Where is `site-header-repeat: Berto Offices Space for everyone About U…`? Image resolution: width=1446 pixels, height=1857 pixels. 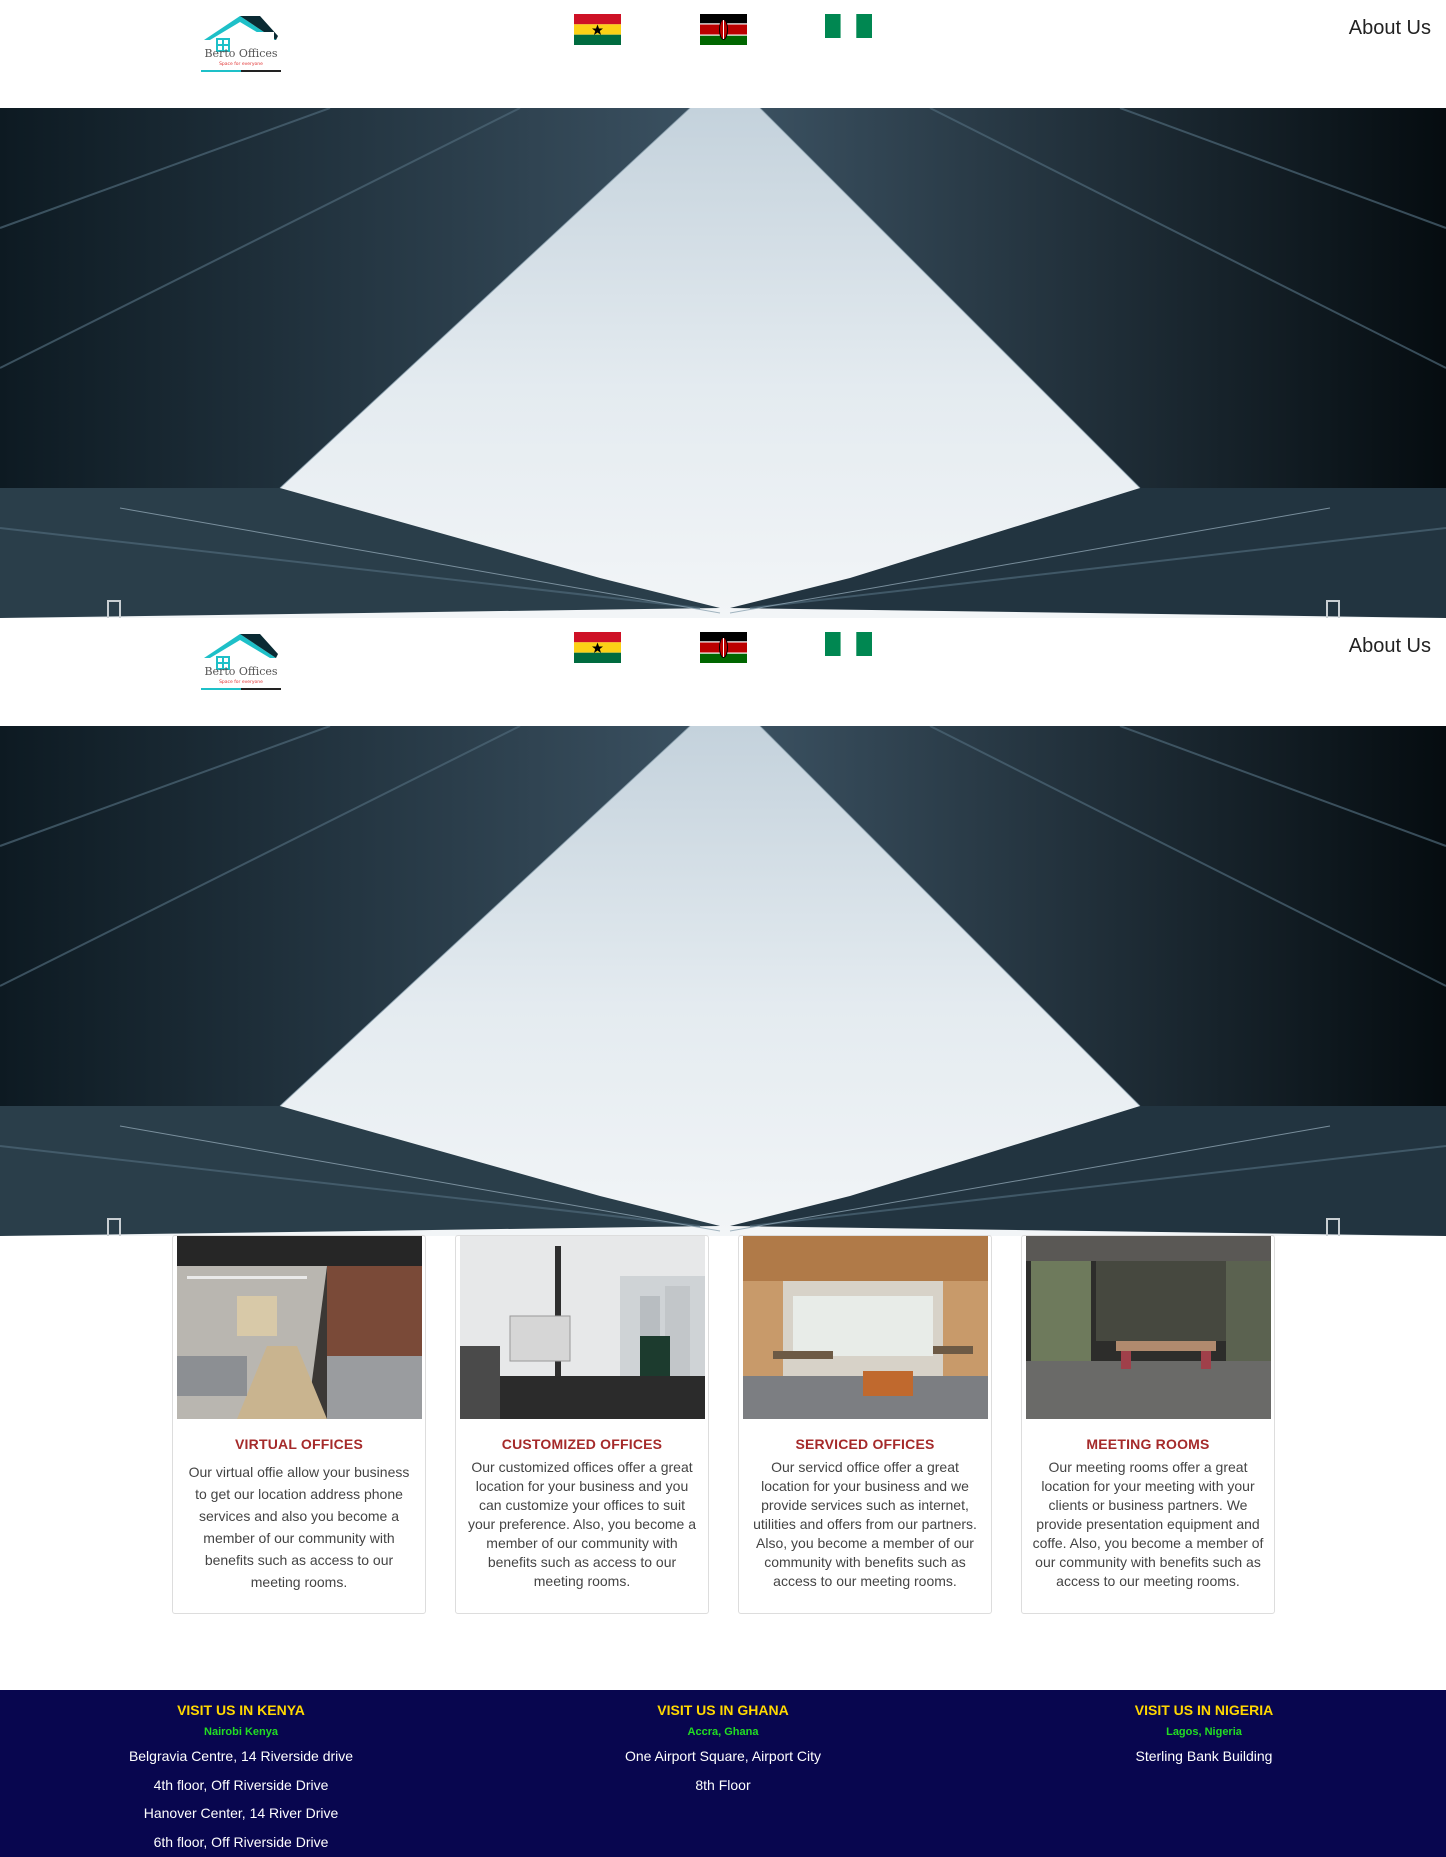 site-header-repeat: Berto Offices Space for everyone About U… is located at coordinates (723, 672).